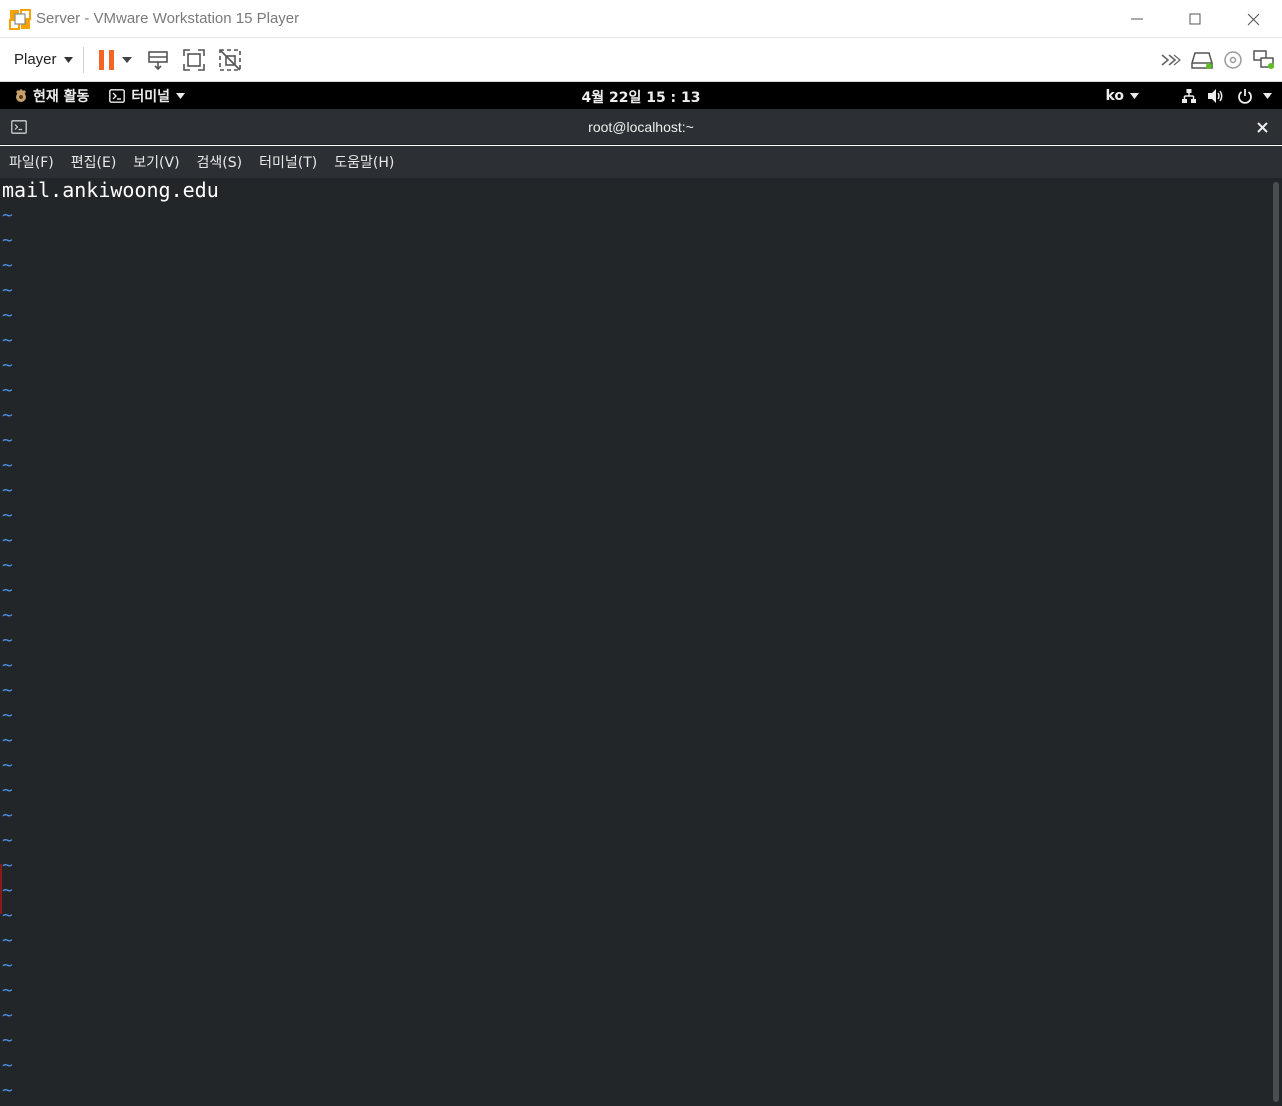 This screenshot has width=1282, height=1106. Describe the element at coordinates (19, 127) in the screenshot. I see `terminal-window-icon` at that location.